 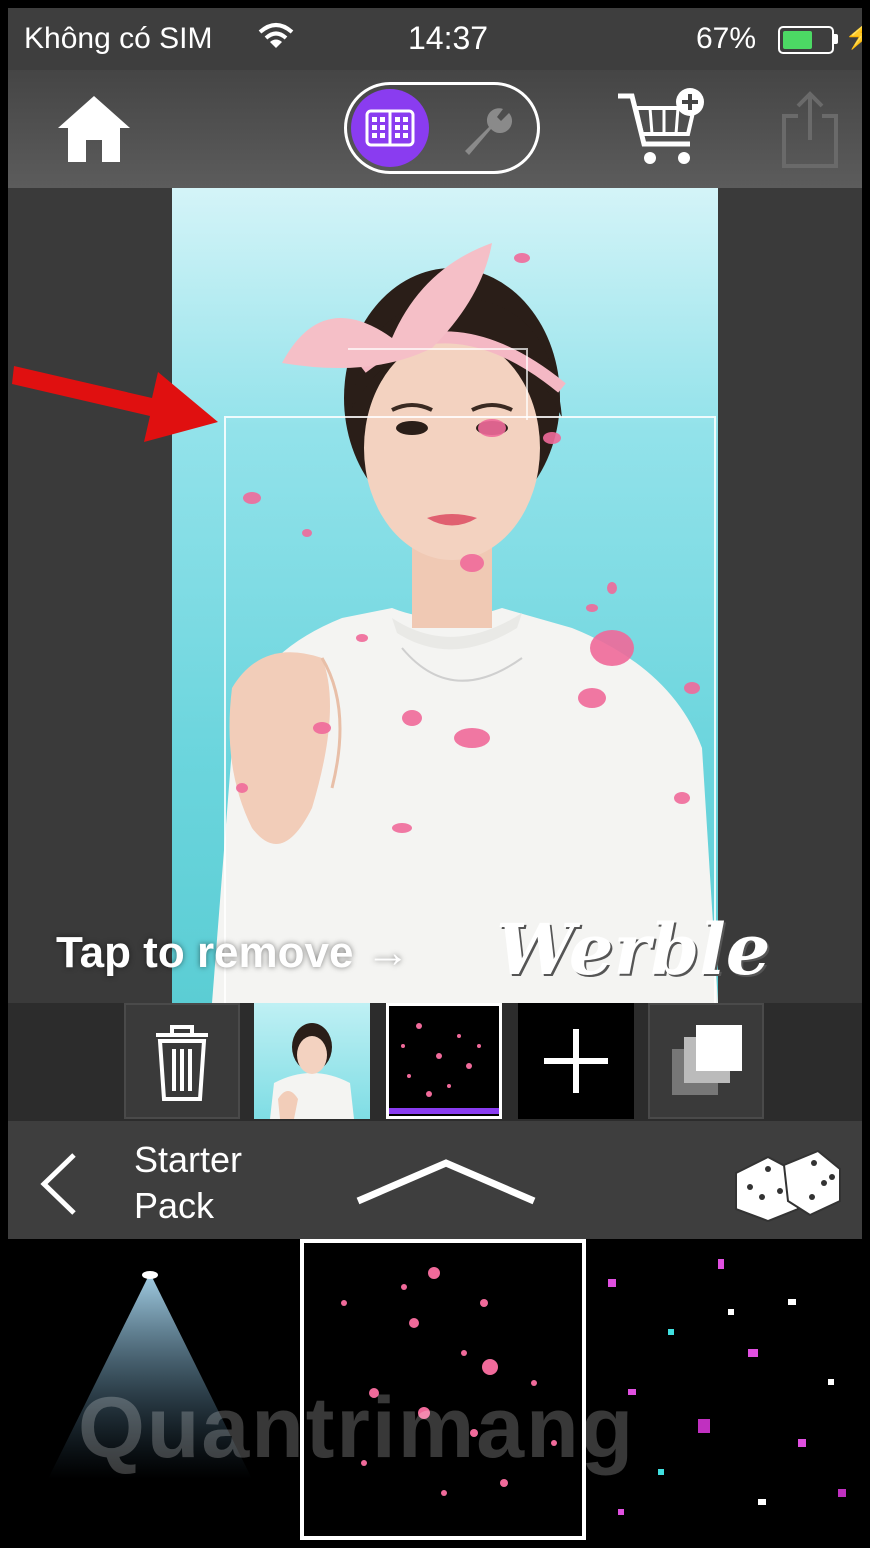 I want to click on chevron-up-icon, so click(x=446, y=1183).